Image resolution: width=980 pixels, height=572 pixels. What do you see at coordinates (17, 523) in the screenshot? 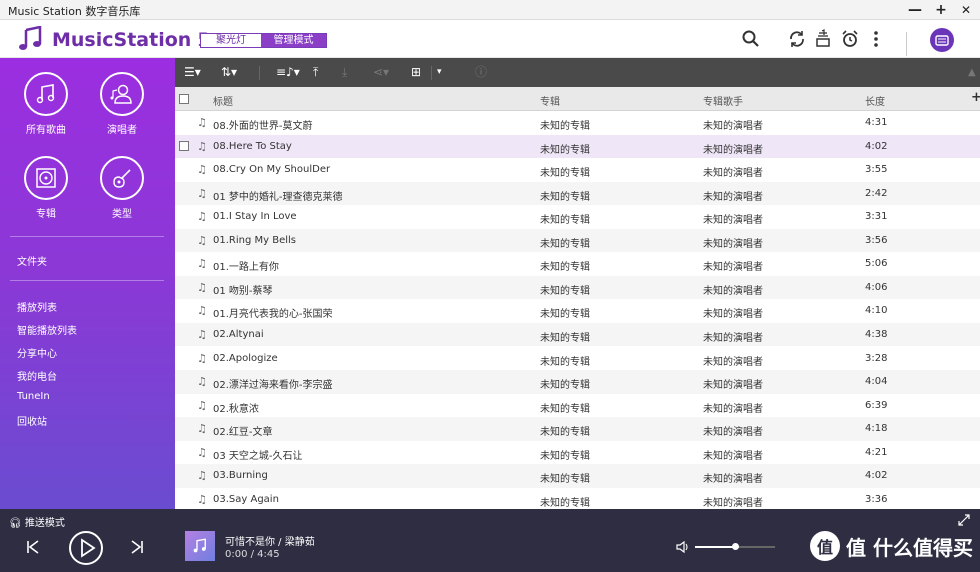
I see `headphones-icon: 🎧︎` at bounding box center [17, 523].